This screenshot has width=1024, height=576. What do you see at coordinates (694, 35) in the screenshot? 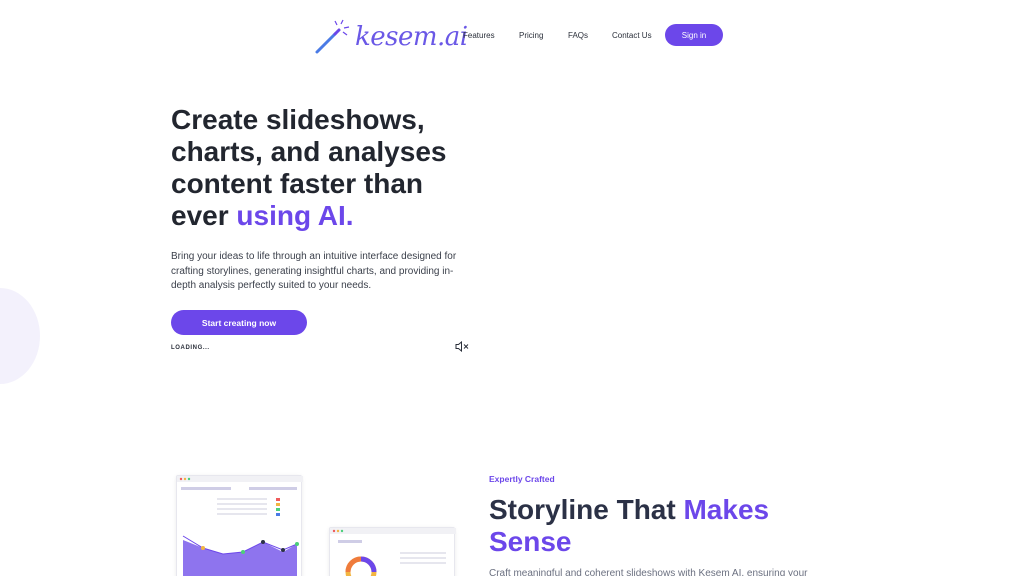
I see `sign-in-button: Sign in` at bounding box center [694, 35].